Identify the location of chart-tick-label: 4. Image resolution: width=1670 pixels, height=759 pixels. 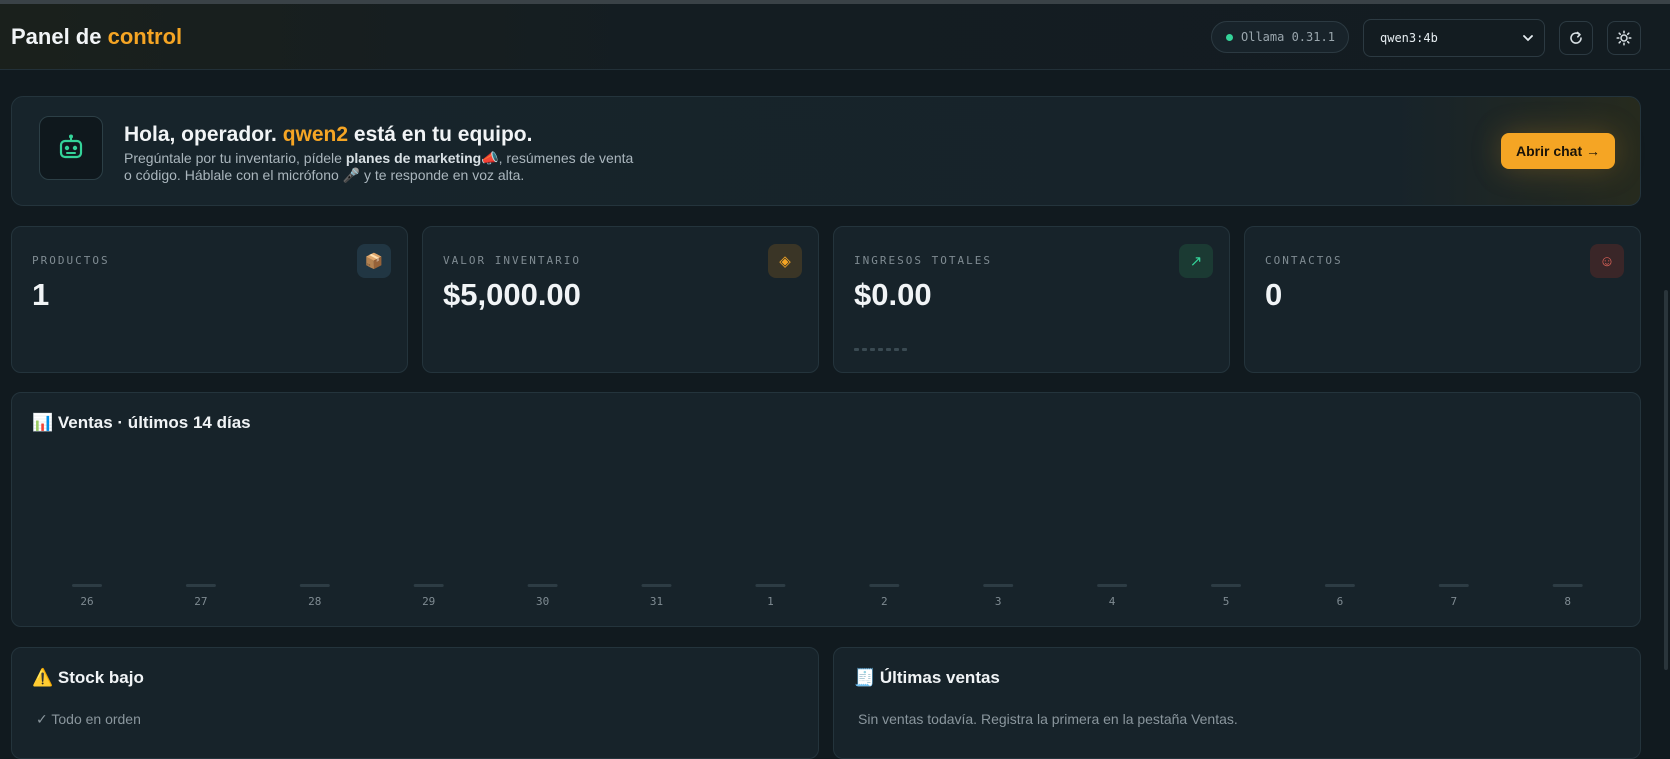
(1112, 601).